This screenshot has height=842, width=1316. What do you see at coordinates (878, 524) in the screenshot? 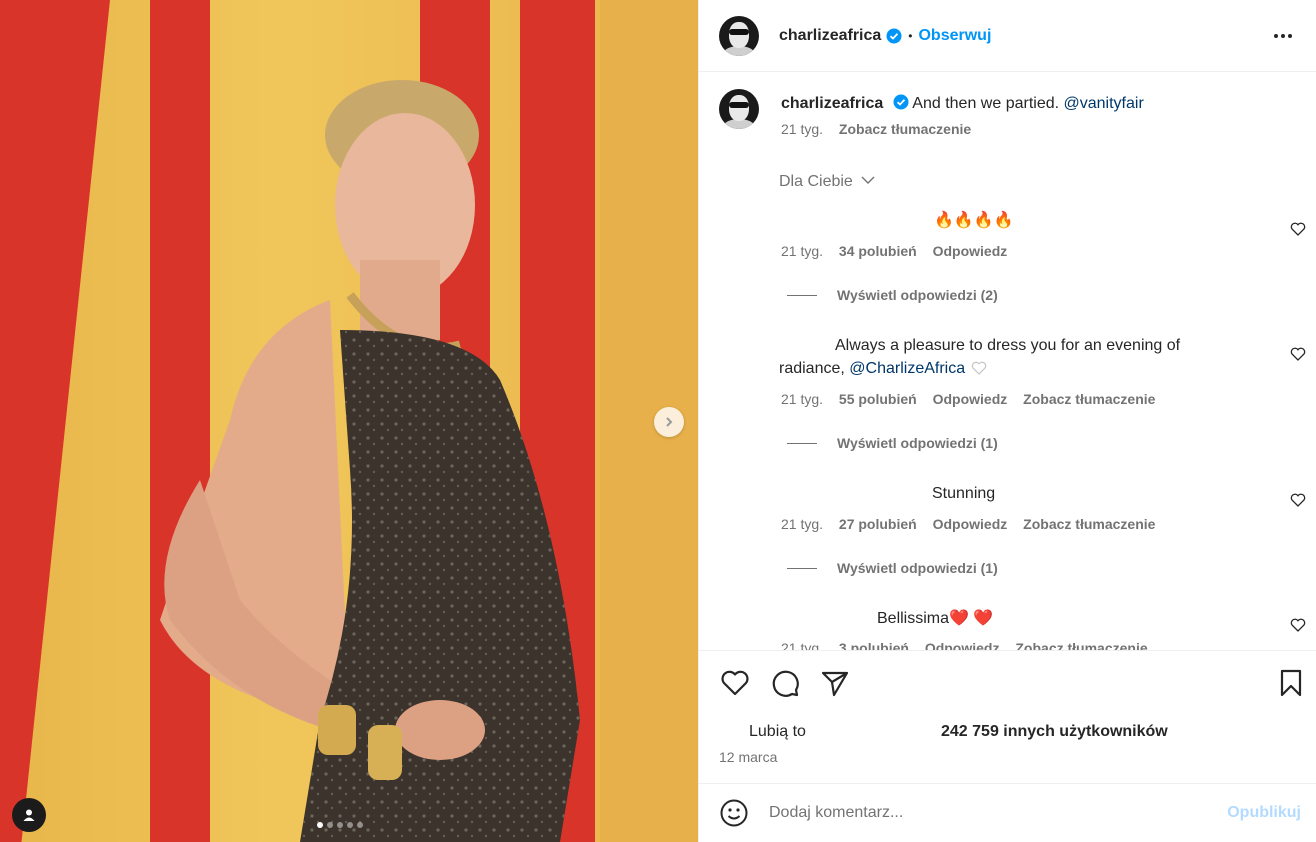
I see `comment-likes: 27 polubień` at bounding box center [878, 524].